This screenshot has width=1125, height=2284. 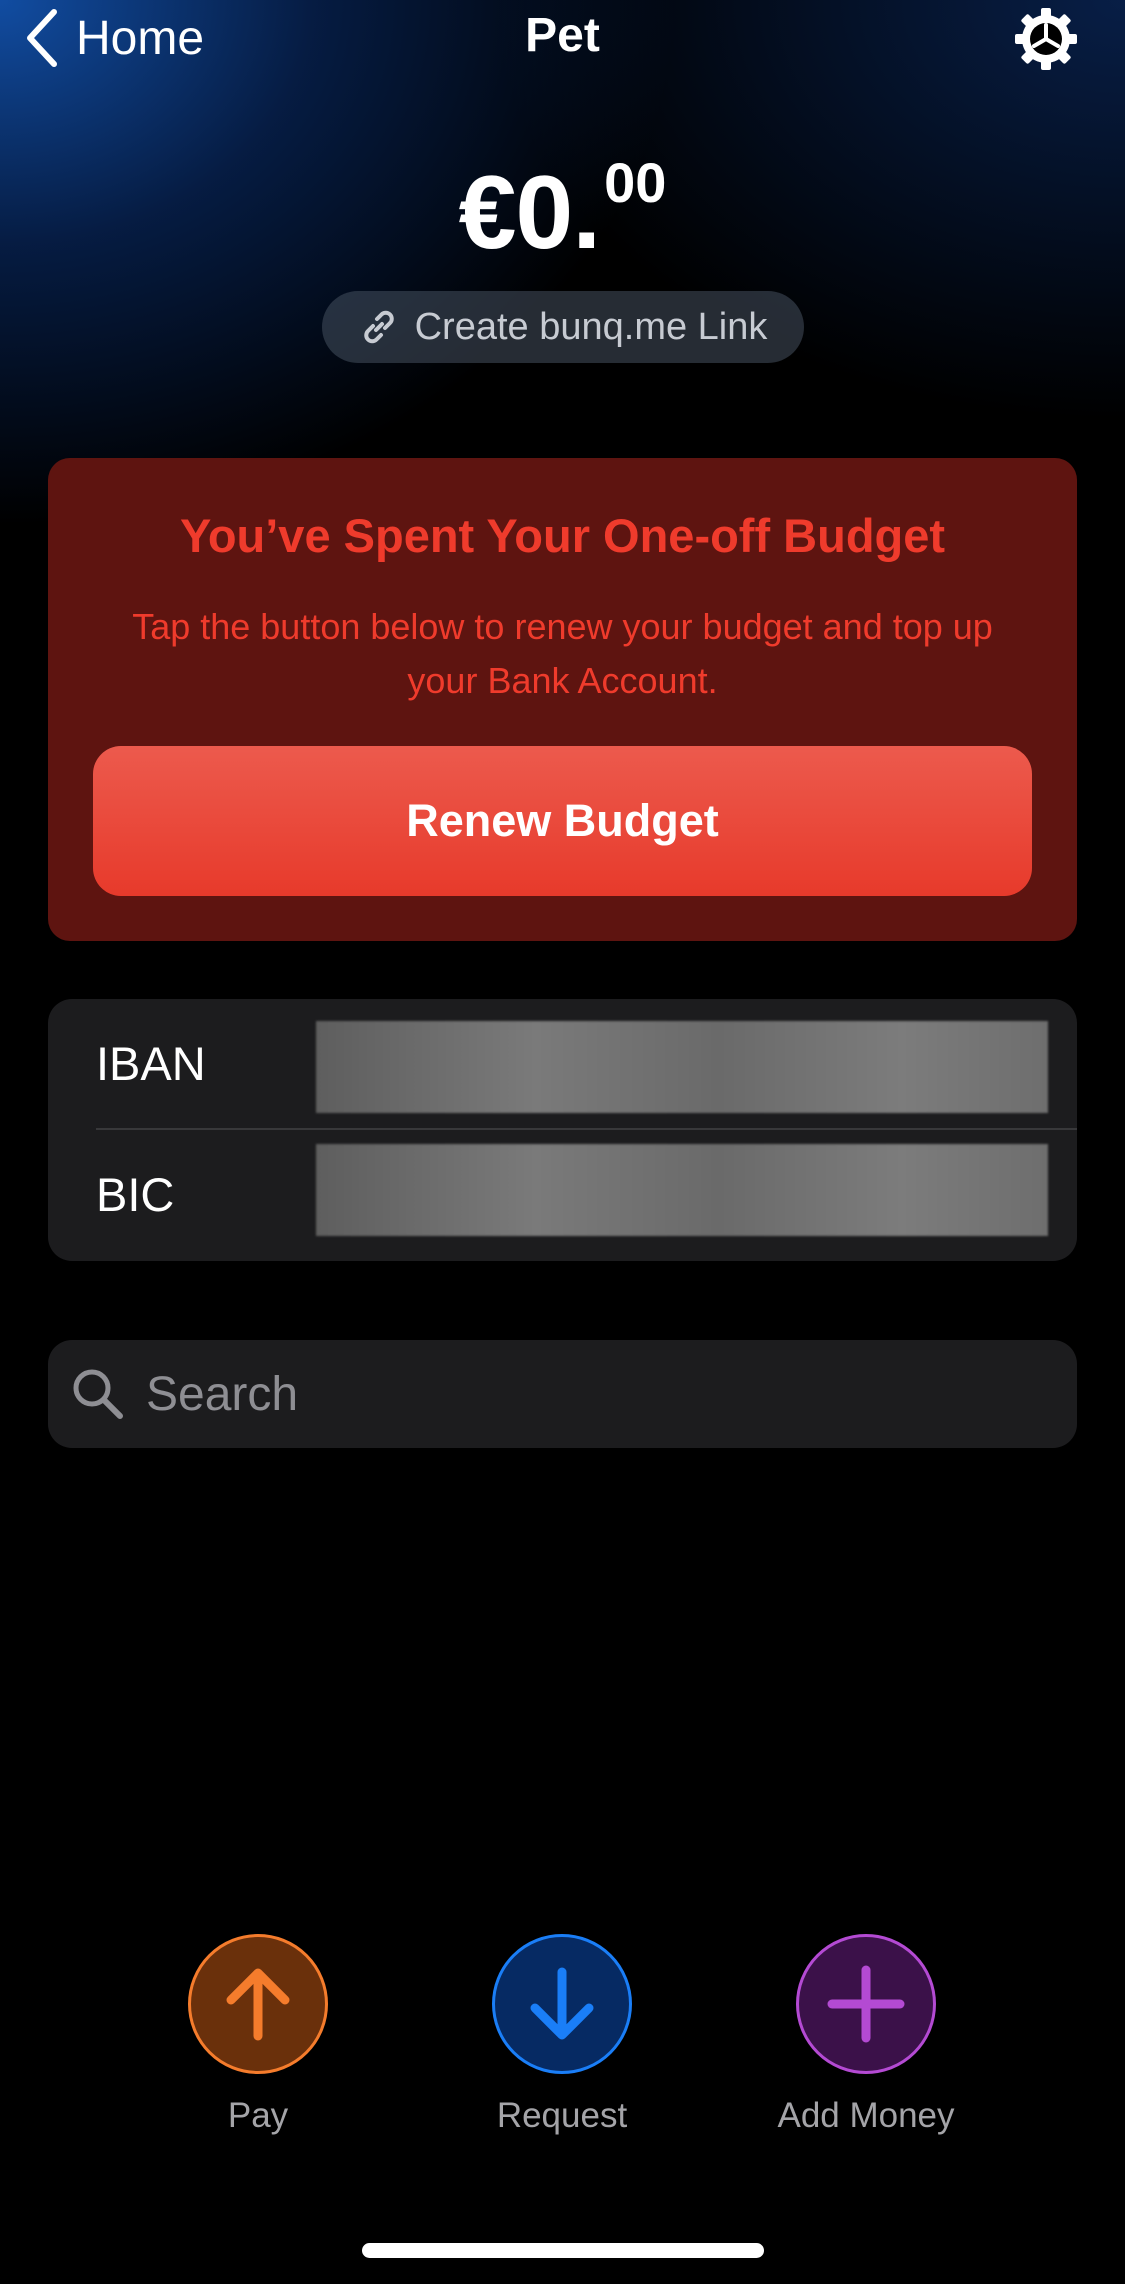 I want to click on add-money-circle, so click(x=866, y=2004).